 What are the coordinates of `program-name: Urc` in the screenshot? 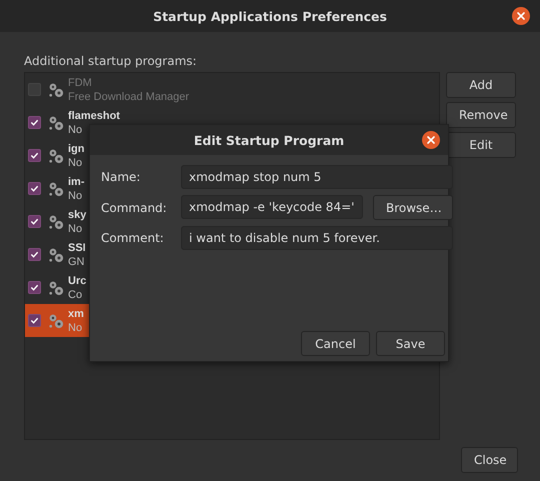 It's located at (77, 281).